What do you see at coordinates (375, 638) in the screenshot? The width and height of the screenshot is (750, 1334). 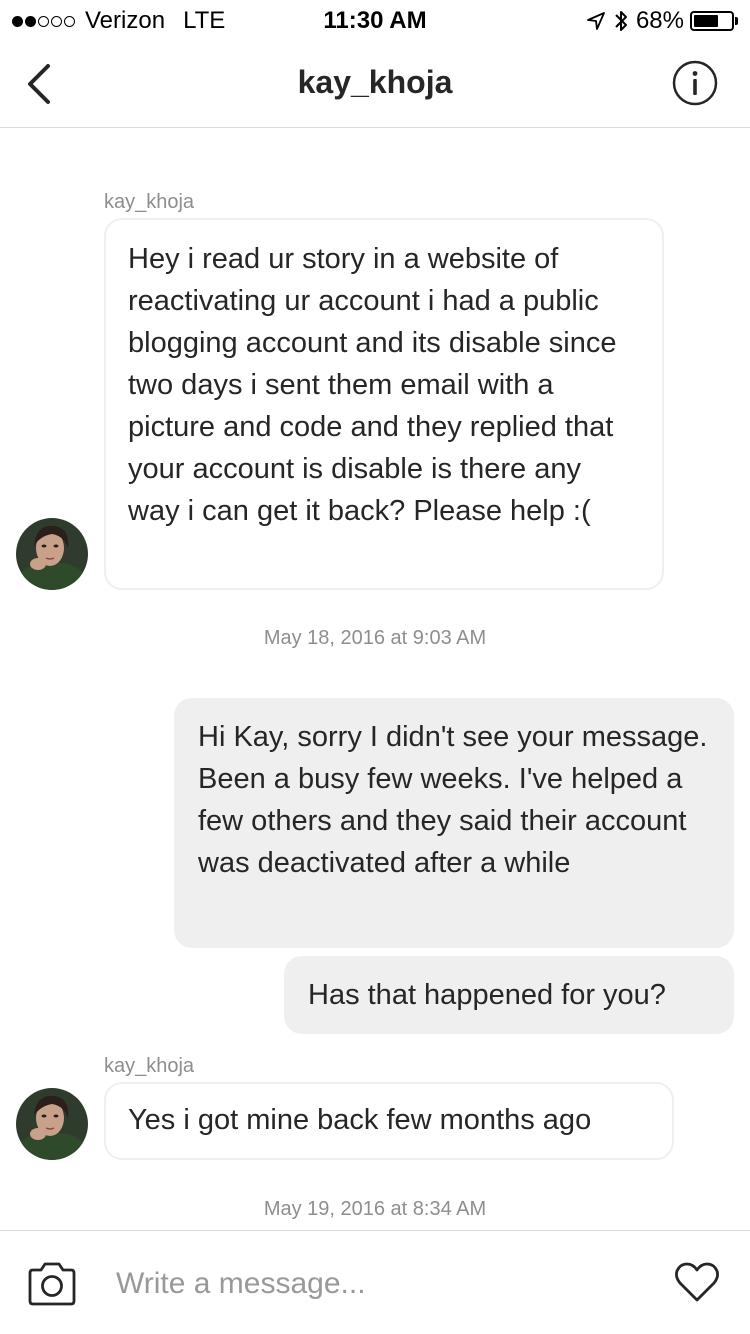 I see `timestamp: May 18, 2016 at 9:03 AM` at bounding box center [375, 638].